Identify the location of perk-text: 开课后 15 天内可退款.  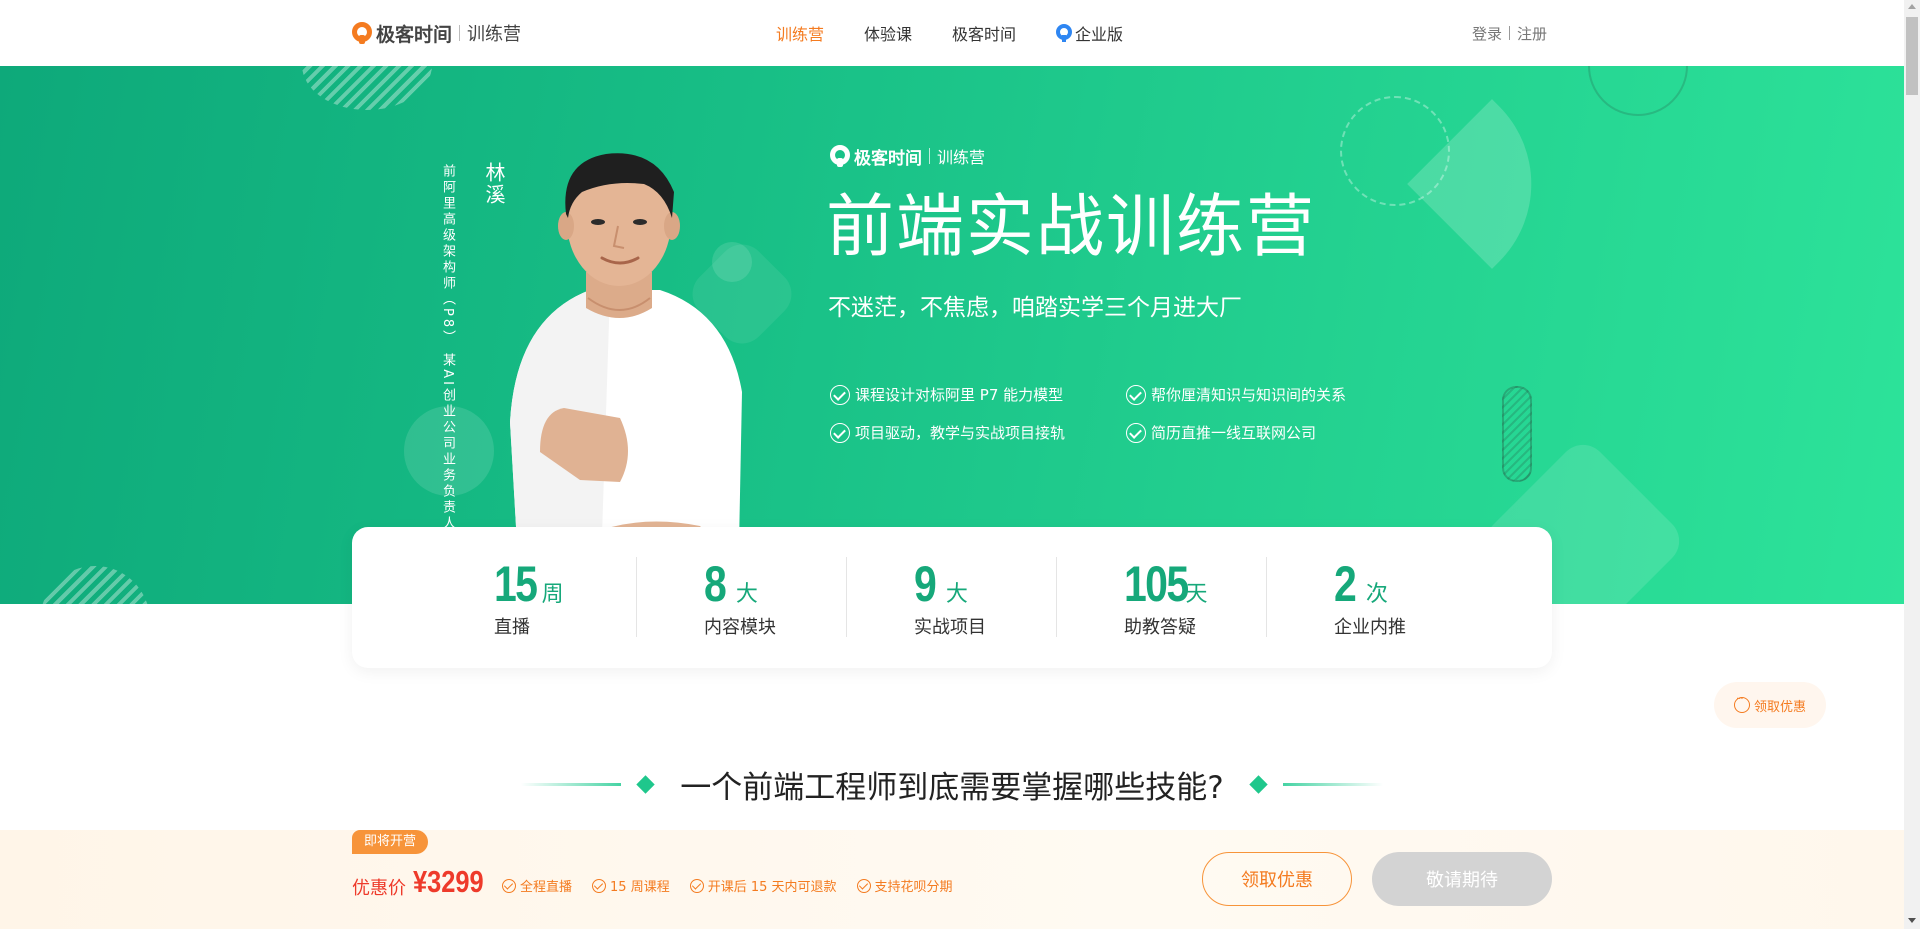
(772, 887).